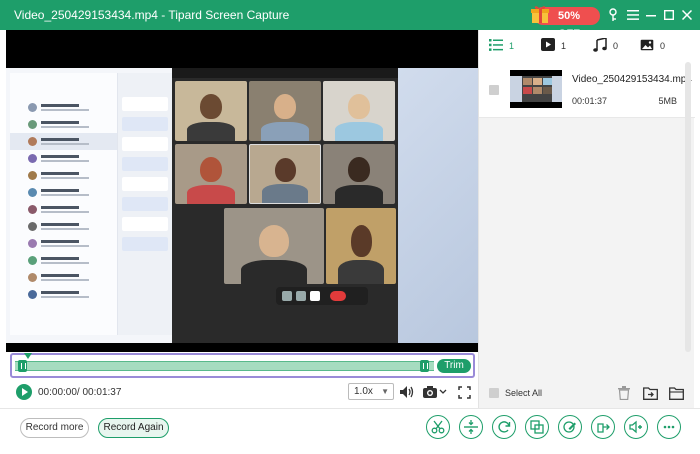  I want to click on chevron-down-icon: ▼, so click(385, 391).